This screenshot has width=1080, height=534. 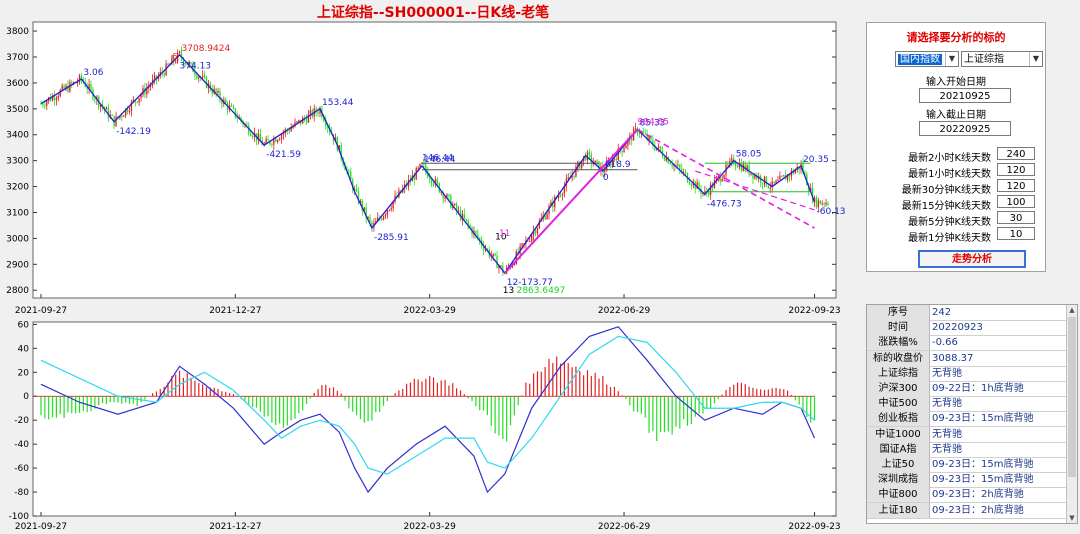 What do you see at coordinates (21, 493) in the screenshot?
I see `y-tick-label: -80` at bounding box center [21, 493].